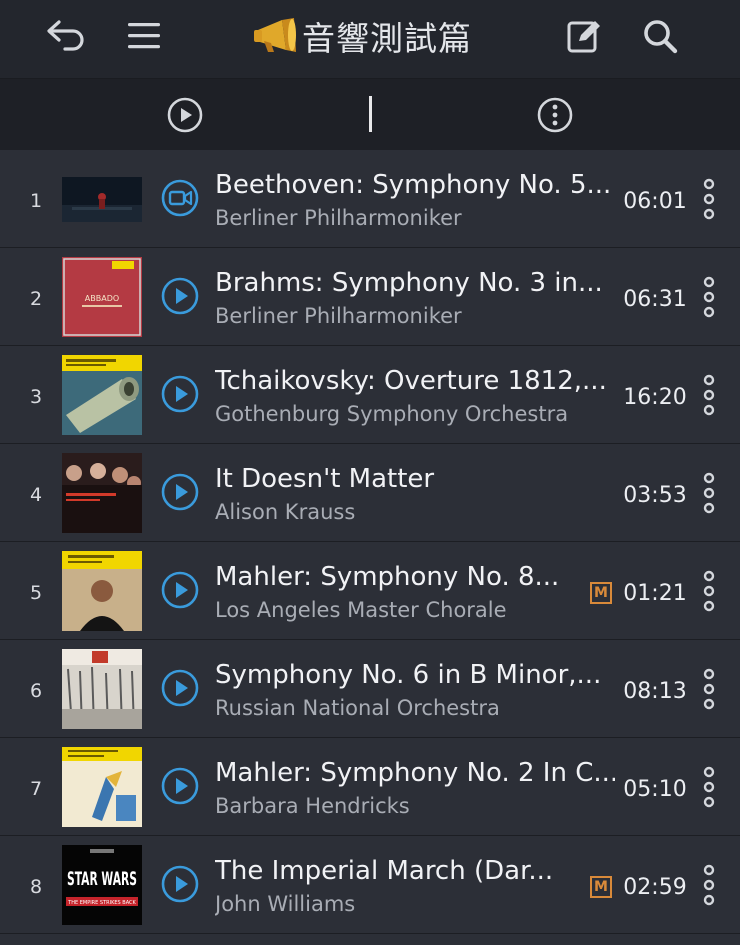 The height and width of the screenshot is (945, 740). What do you see at coordinates (387, 38) in the screenshot?
I see `title-text: 音響測試篇` at bounding box center [387, 38].